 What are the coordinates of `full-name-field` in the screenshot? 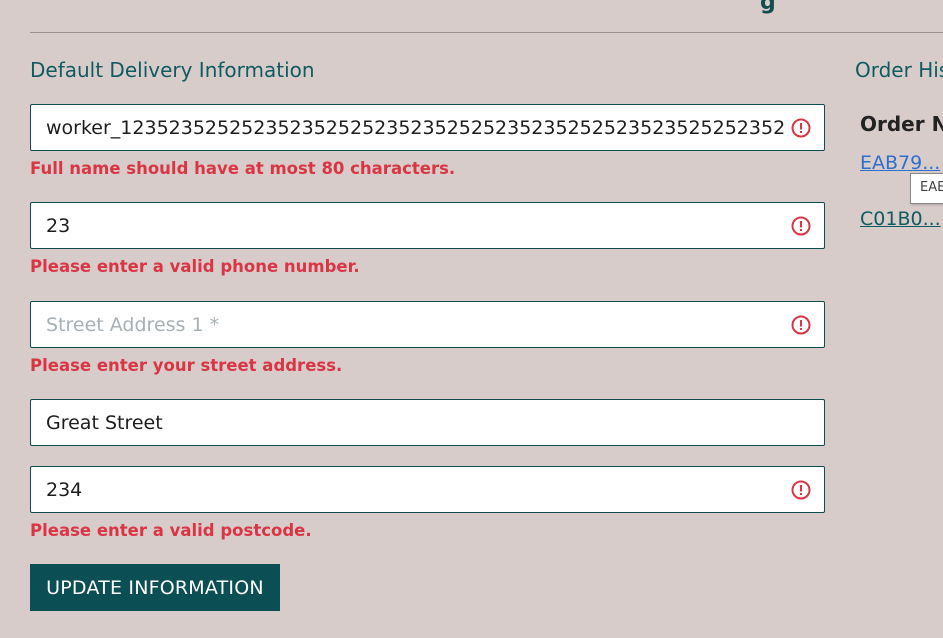 It's located at (427, 127).